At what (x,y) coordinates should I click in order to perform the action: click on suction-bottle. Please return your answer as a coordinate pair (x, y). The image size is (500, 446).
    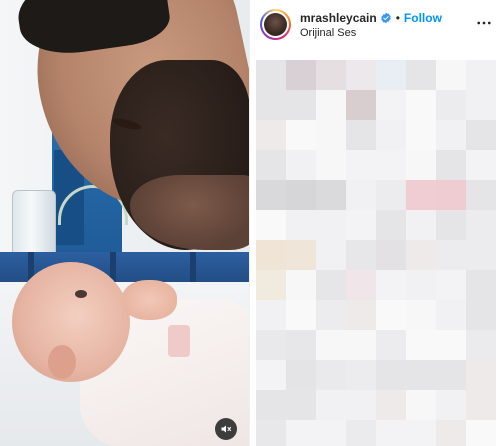
    Looking at the image, I should click on (34, 225).